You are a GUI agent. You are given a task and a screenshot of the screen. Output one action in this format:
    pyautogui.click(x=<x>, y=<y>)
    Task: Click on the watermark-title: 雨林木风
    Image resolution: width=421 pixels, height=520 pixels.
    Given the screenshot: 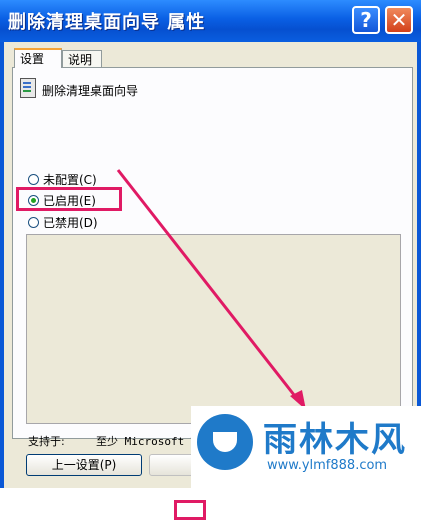 What is the action you would take?
    pyautogui.click(x=335, y=440)
    